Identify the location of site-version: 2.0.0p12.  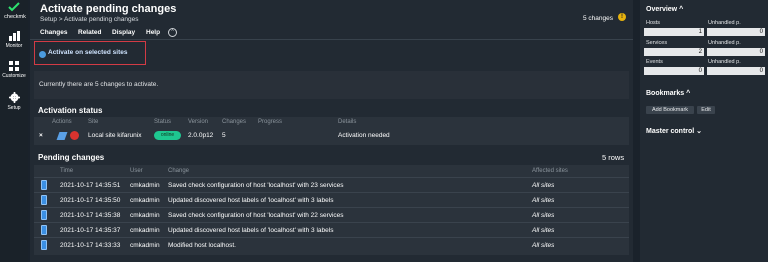
(201, 135).